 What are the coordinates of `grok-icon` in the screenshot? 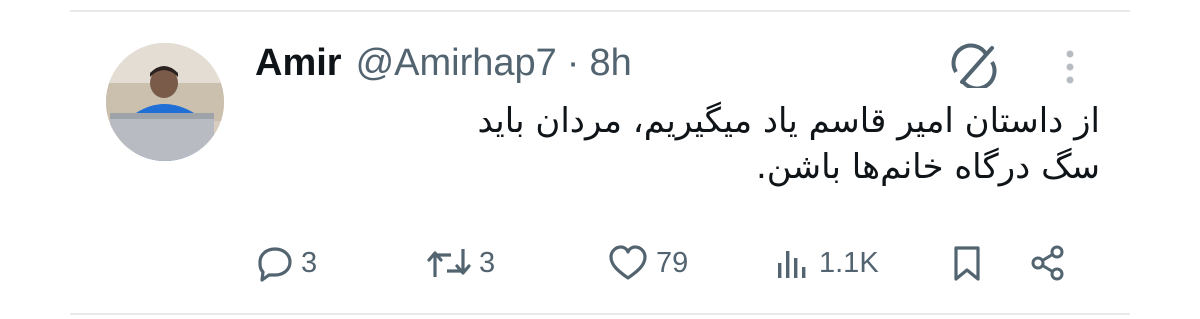 It's located at (974, 66).